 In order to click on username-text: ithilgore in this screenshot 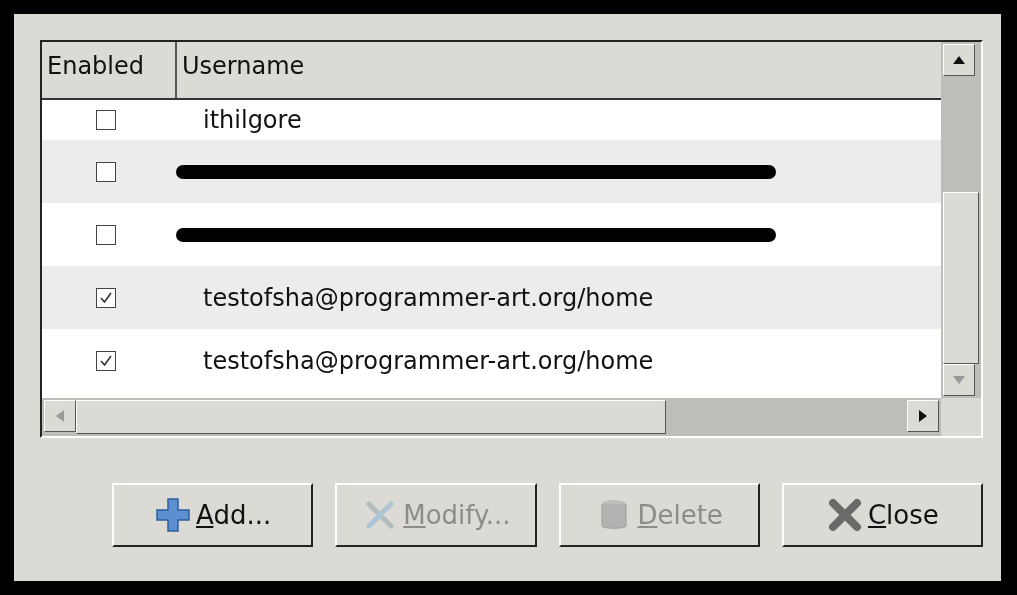, I will do `click(252, 120)`.